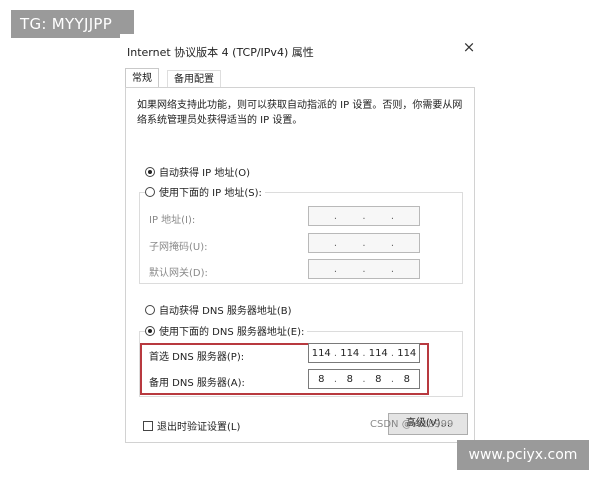 Image resolution: width=600 pixels, height=480 pixels. What do you see at coordinates (72, 24) in the screenshot?
I see `telegram-watermark: TG: MYYJJPP` at bounding box center [72, 24].